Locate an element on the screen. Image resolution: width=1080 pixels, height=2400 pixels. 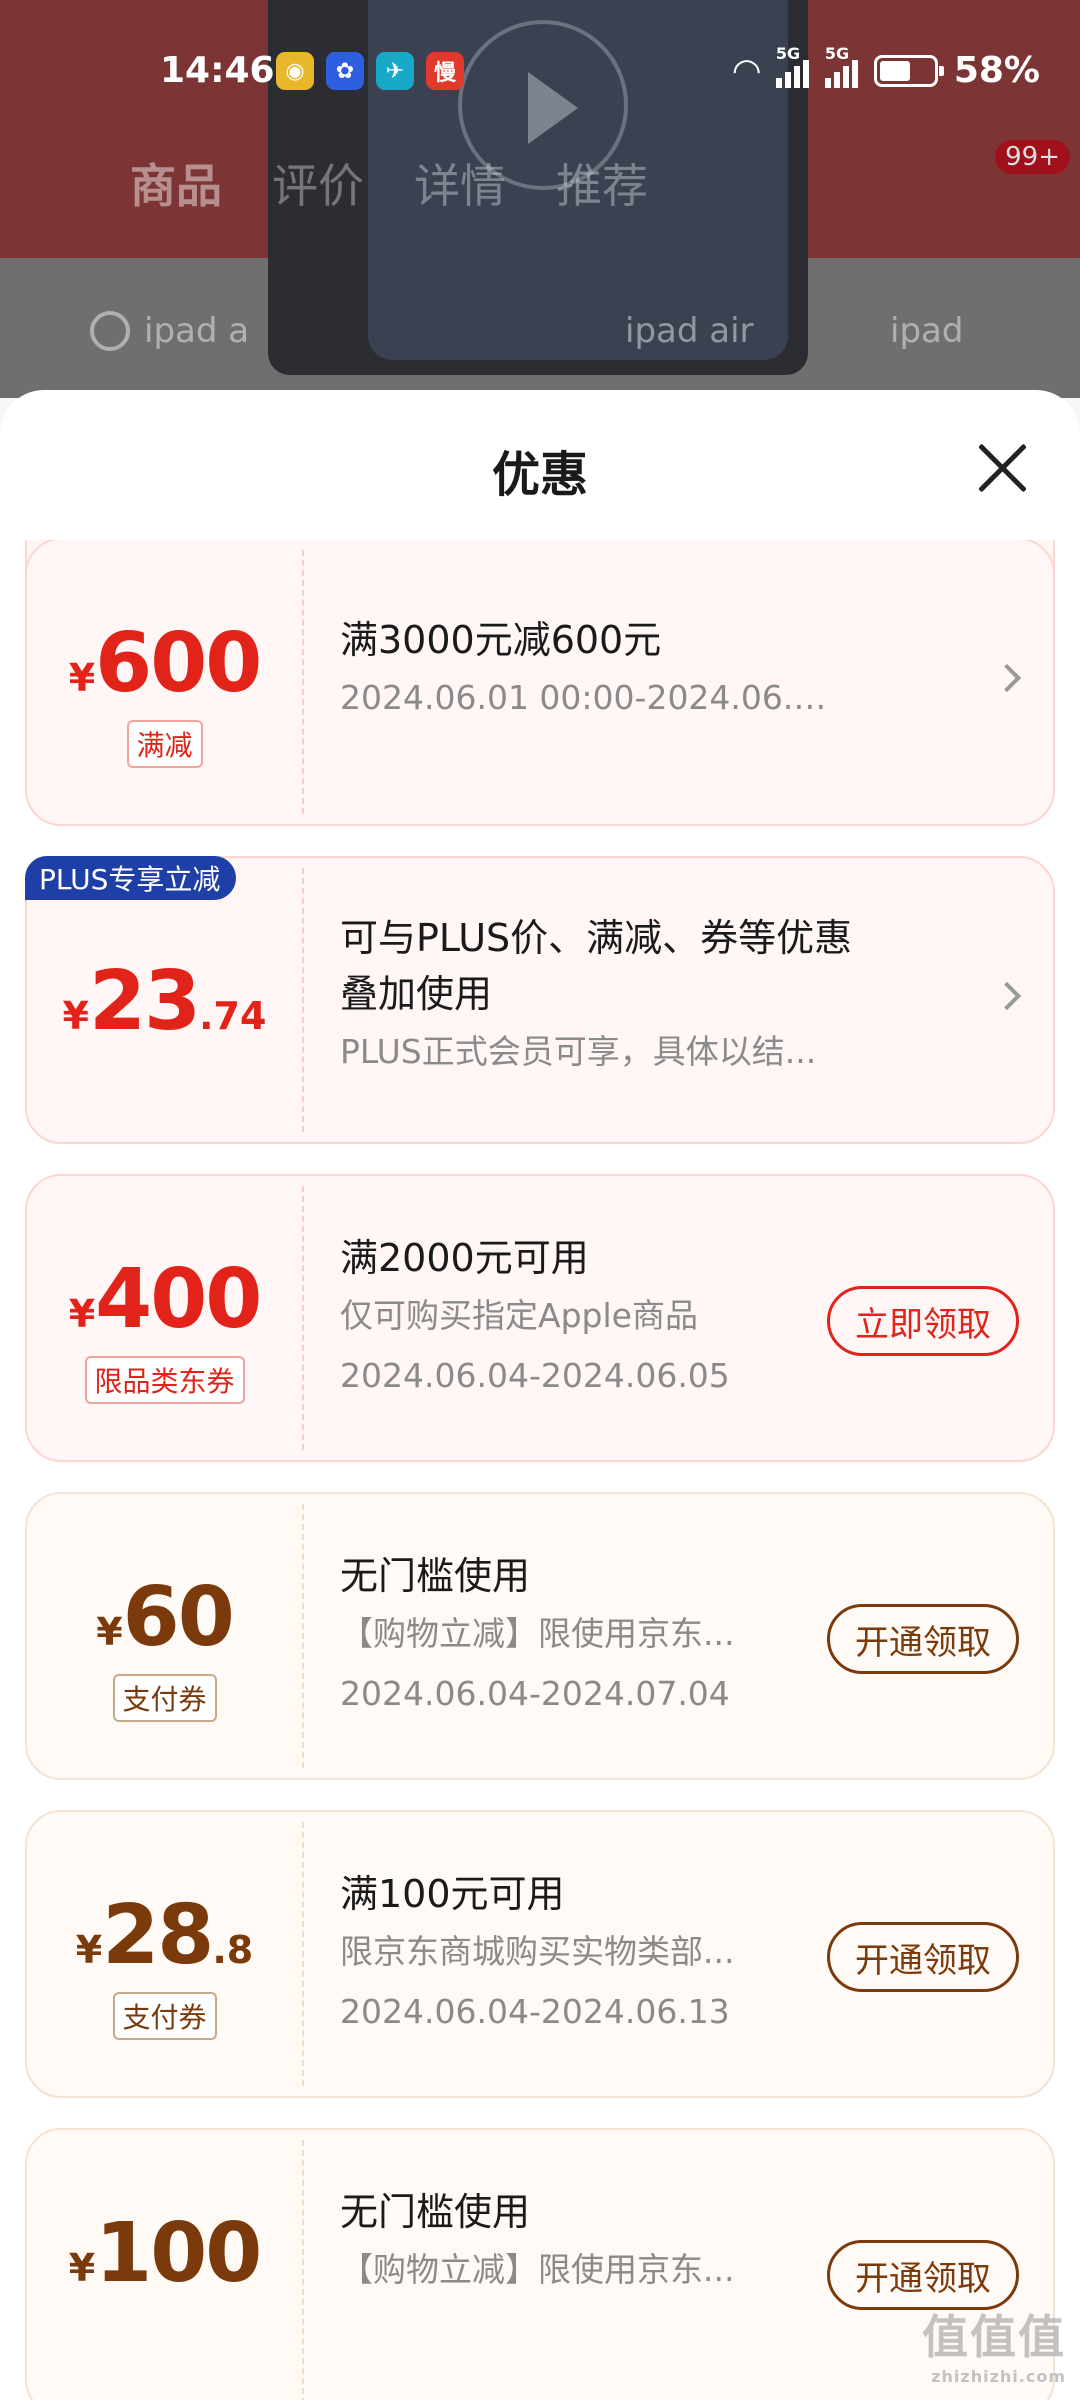
status-bar: 14:46 ◉ ✿ ✈ 慢 ◠ 5G 5G 58% is located at coordinates (540, 75).